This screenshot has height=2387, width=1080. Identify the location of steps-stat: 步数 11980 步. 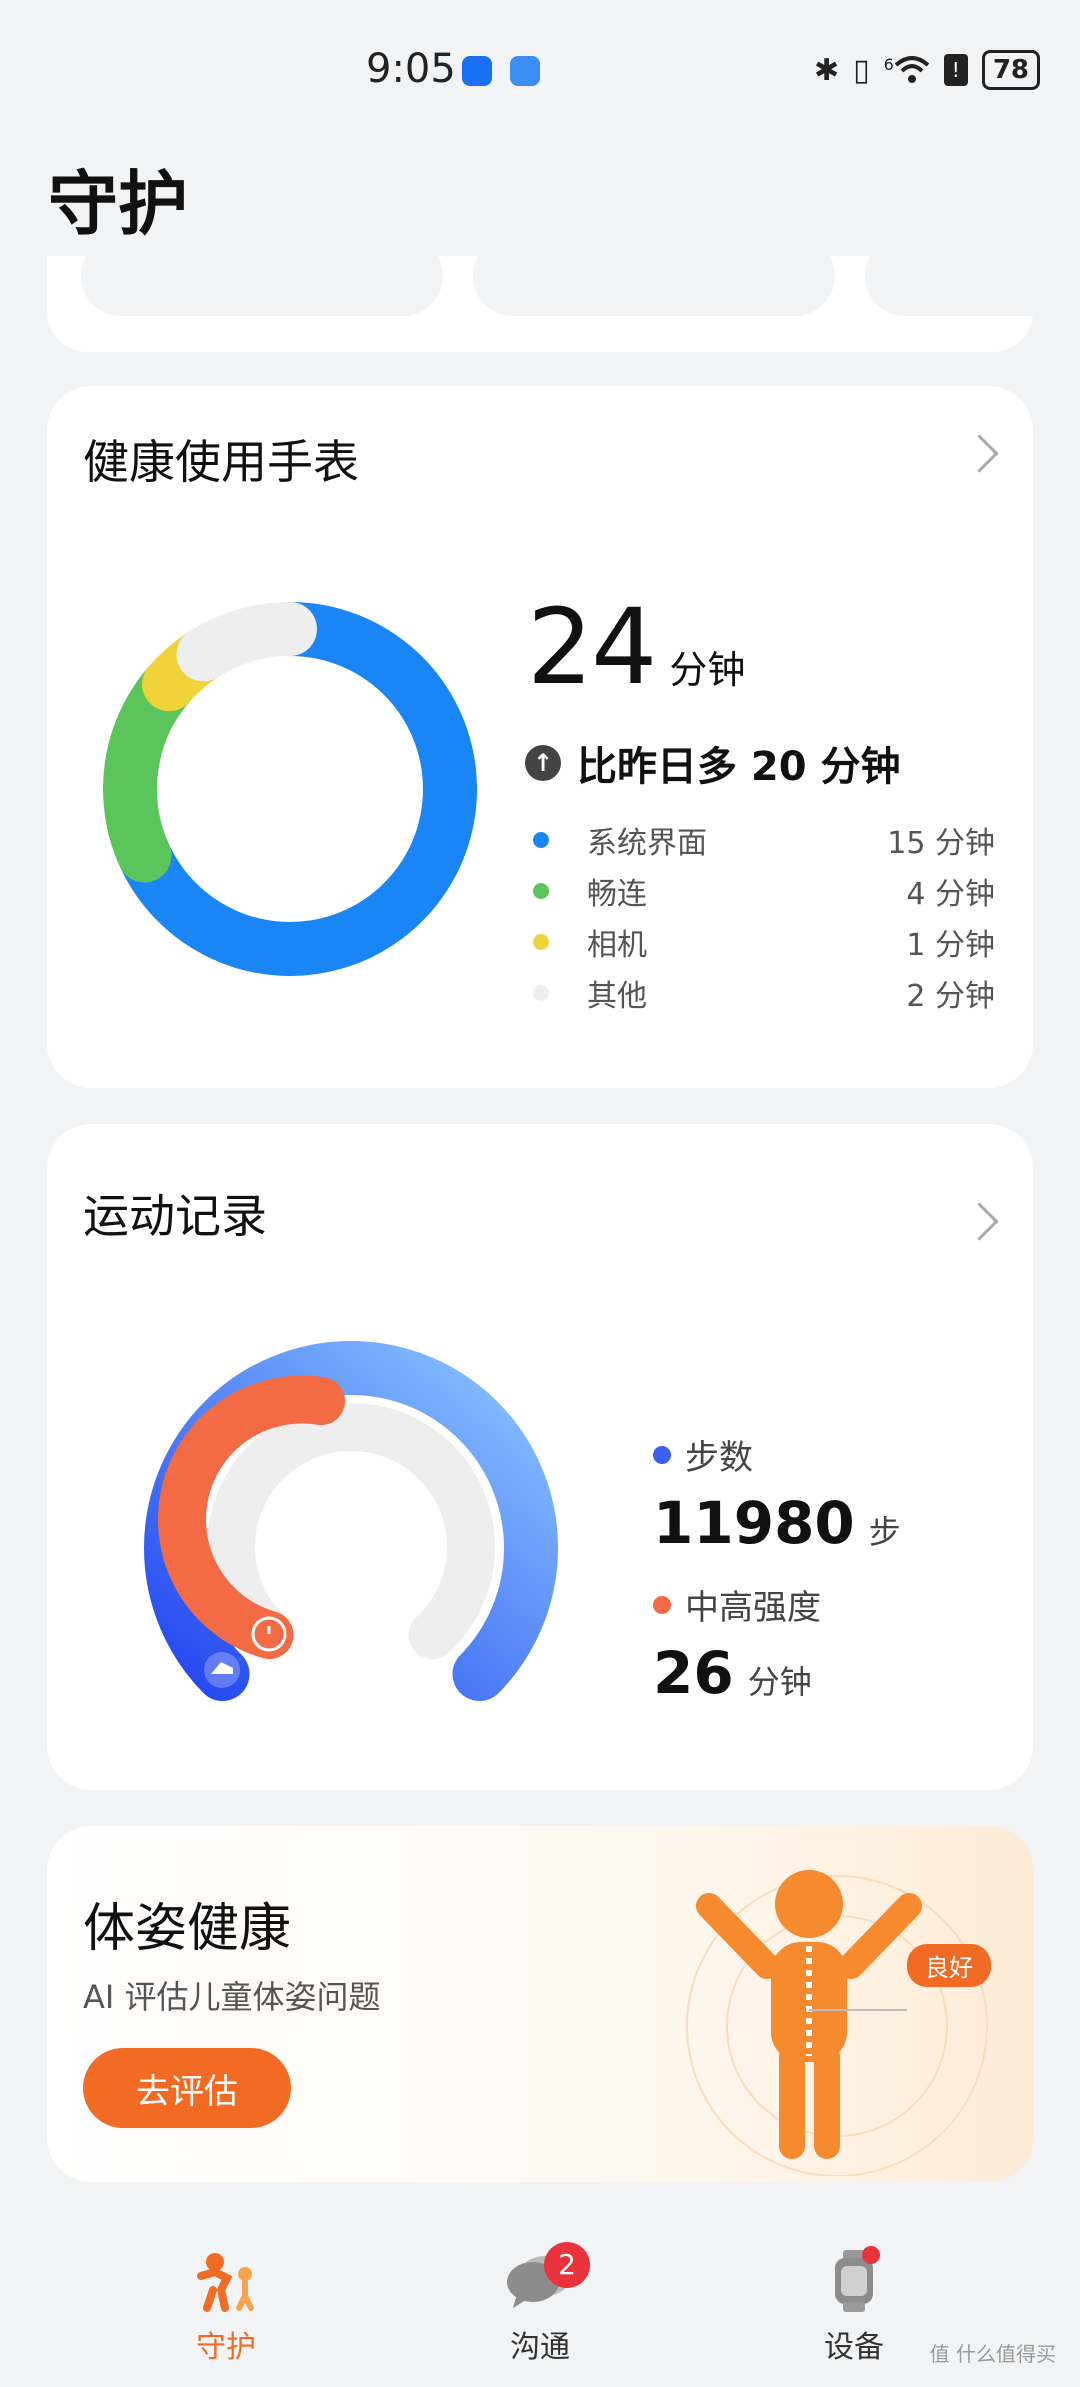
(777, 1493).